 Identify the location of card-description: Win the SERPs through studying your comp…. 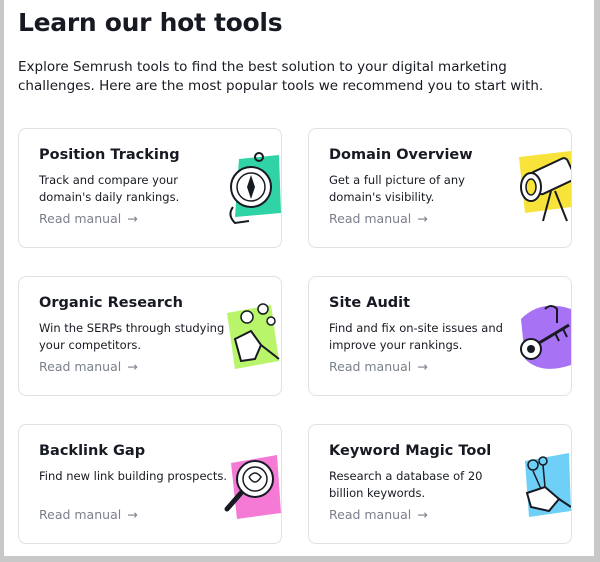
(132, 336).